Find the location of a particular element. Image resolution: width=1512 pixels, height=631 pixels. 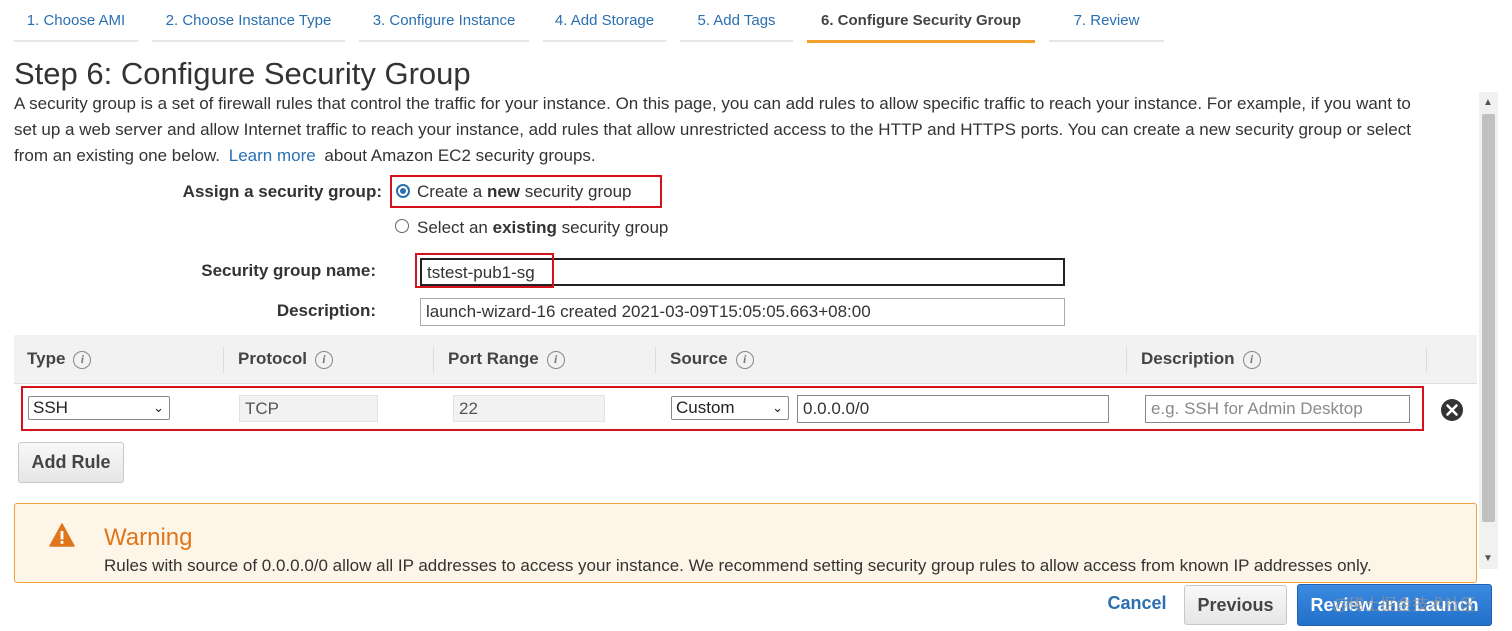

warning-title: Warning is located at coordinates (148, 537).